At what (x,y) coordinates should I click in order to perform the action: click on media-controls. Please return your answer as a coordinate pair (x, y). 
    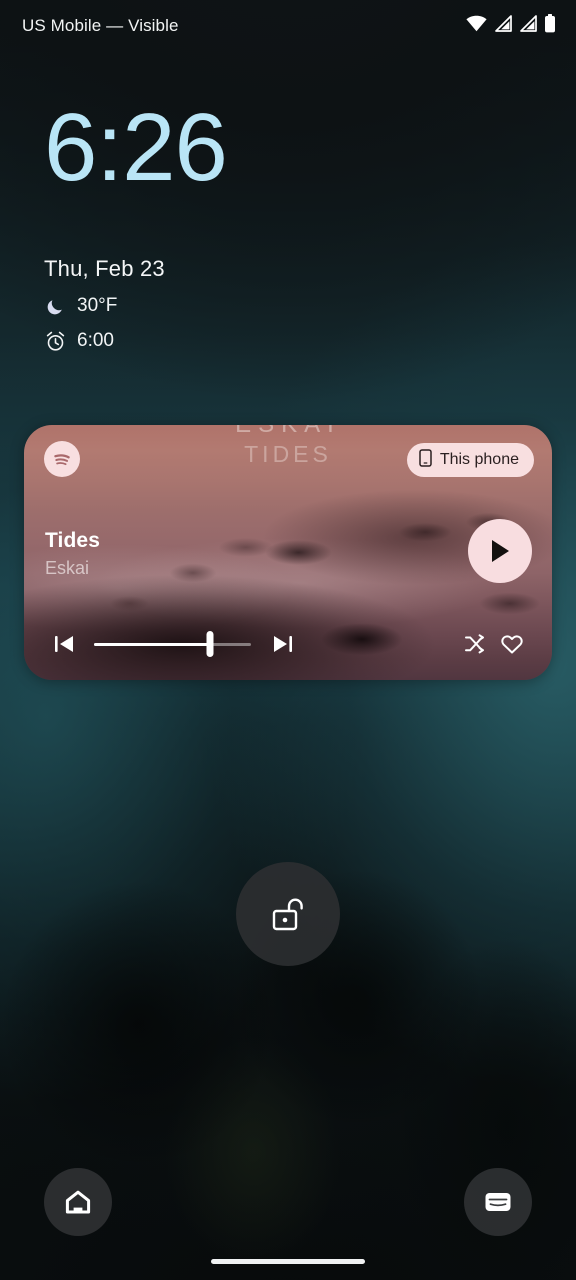
    Looking at the image, I should click on (288, 644).